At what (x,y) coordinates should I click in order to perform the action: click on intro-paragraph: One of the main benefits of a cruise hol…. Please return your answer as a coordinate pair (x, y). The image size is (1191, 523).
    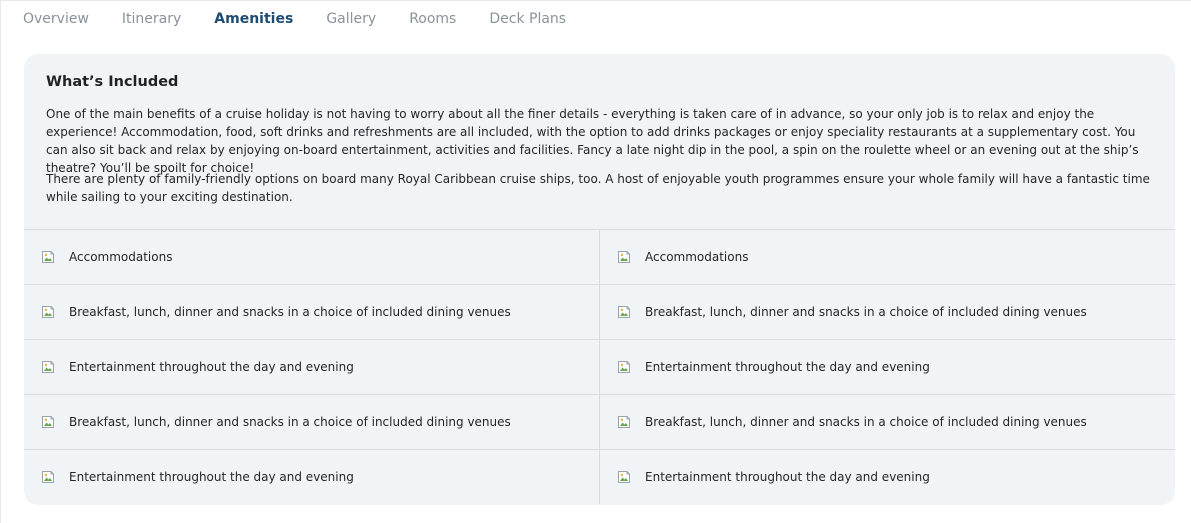
    Looking at the image, I should click on (592, 141).